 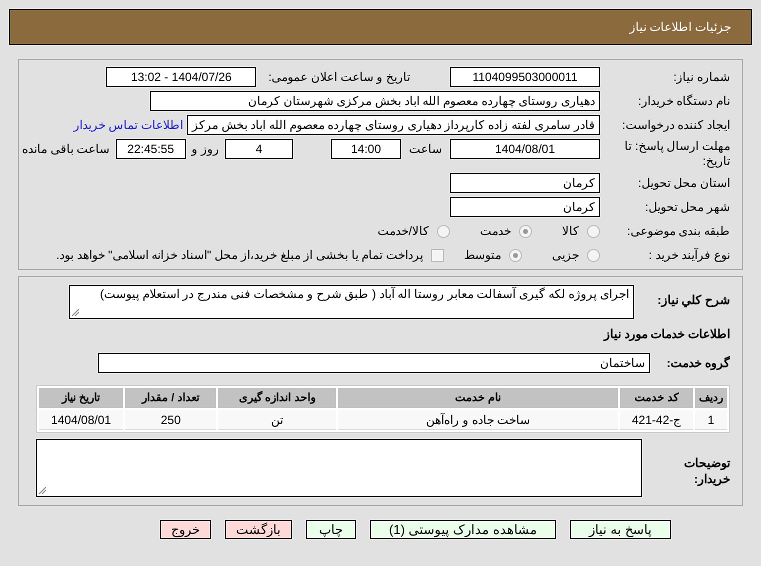 I want to click on city-field: کرمان, so click(x=525, y=207).